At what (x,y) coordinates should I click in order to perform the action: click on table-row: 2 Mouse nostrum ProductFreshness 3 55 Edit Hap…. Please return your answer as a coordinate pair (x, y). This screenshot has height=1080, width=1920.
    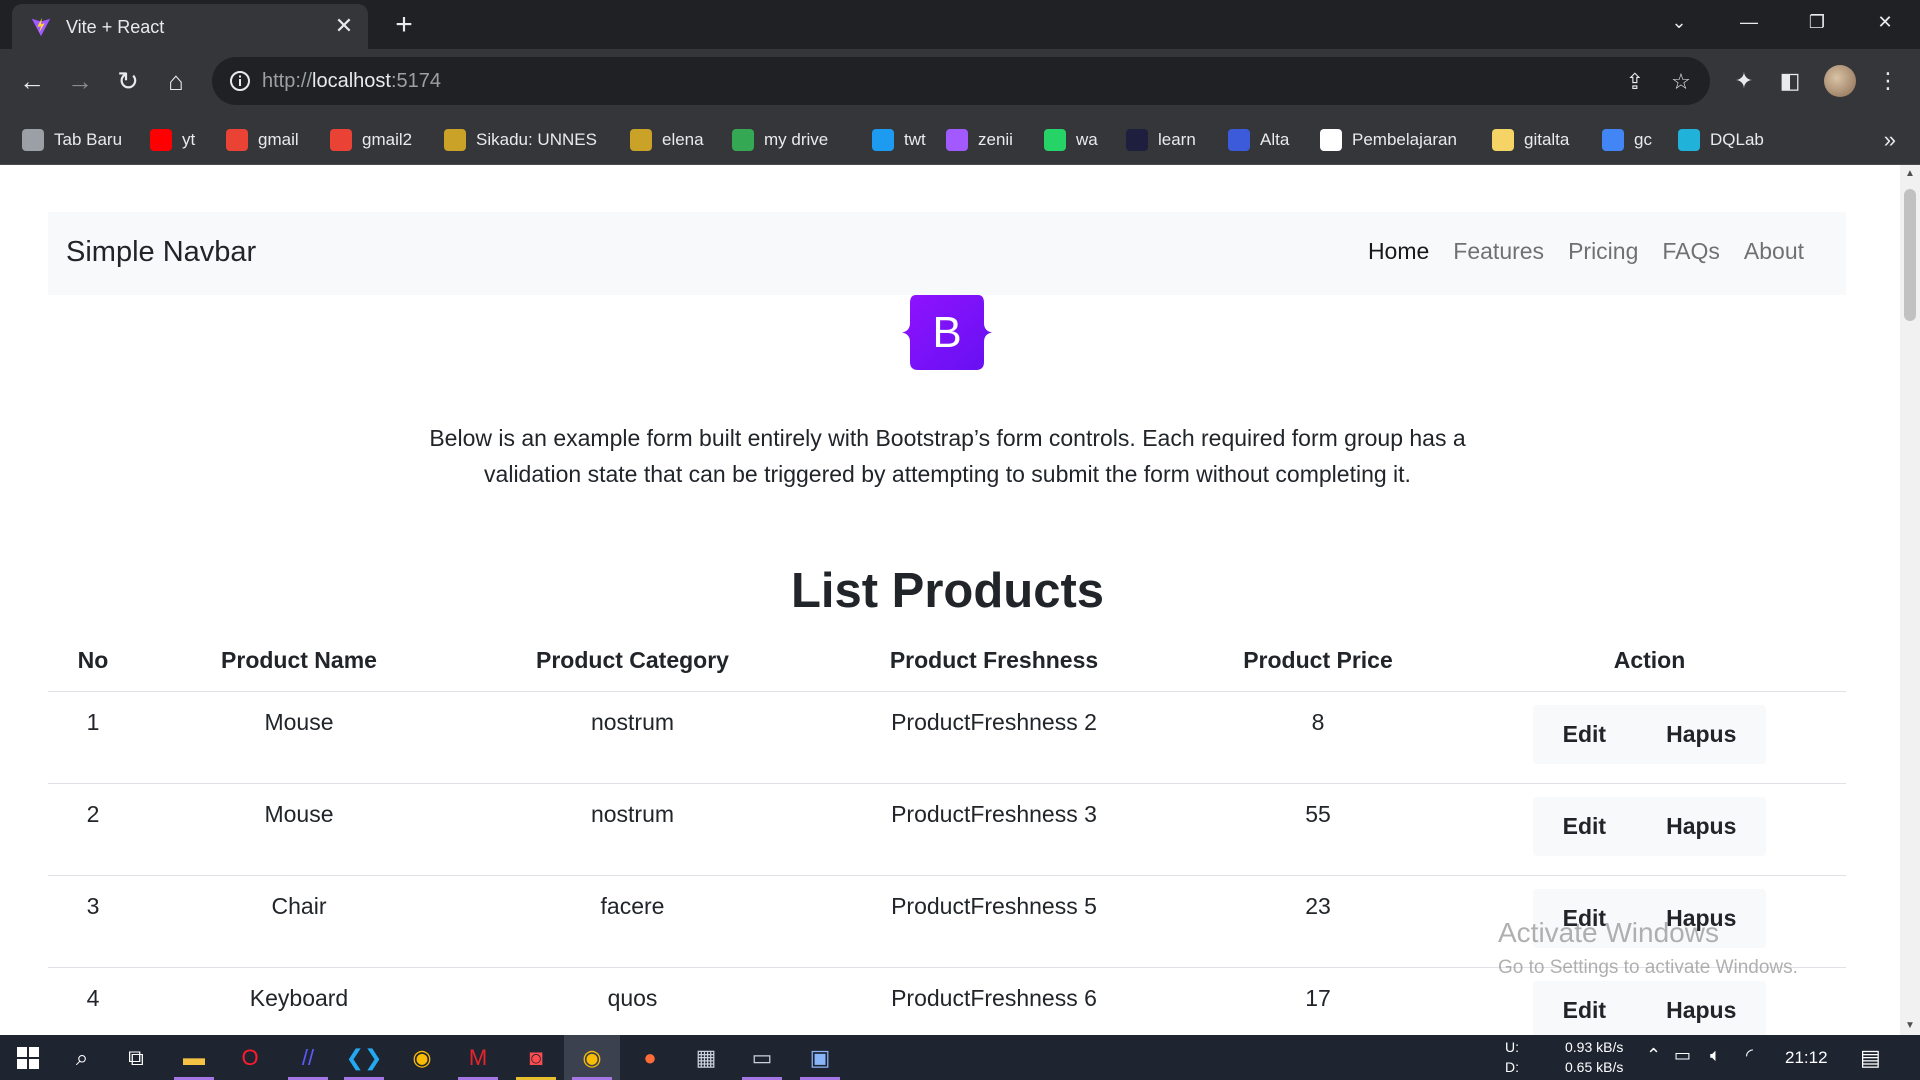
    Looking at the image, I should click on (947, 829).